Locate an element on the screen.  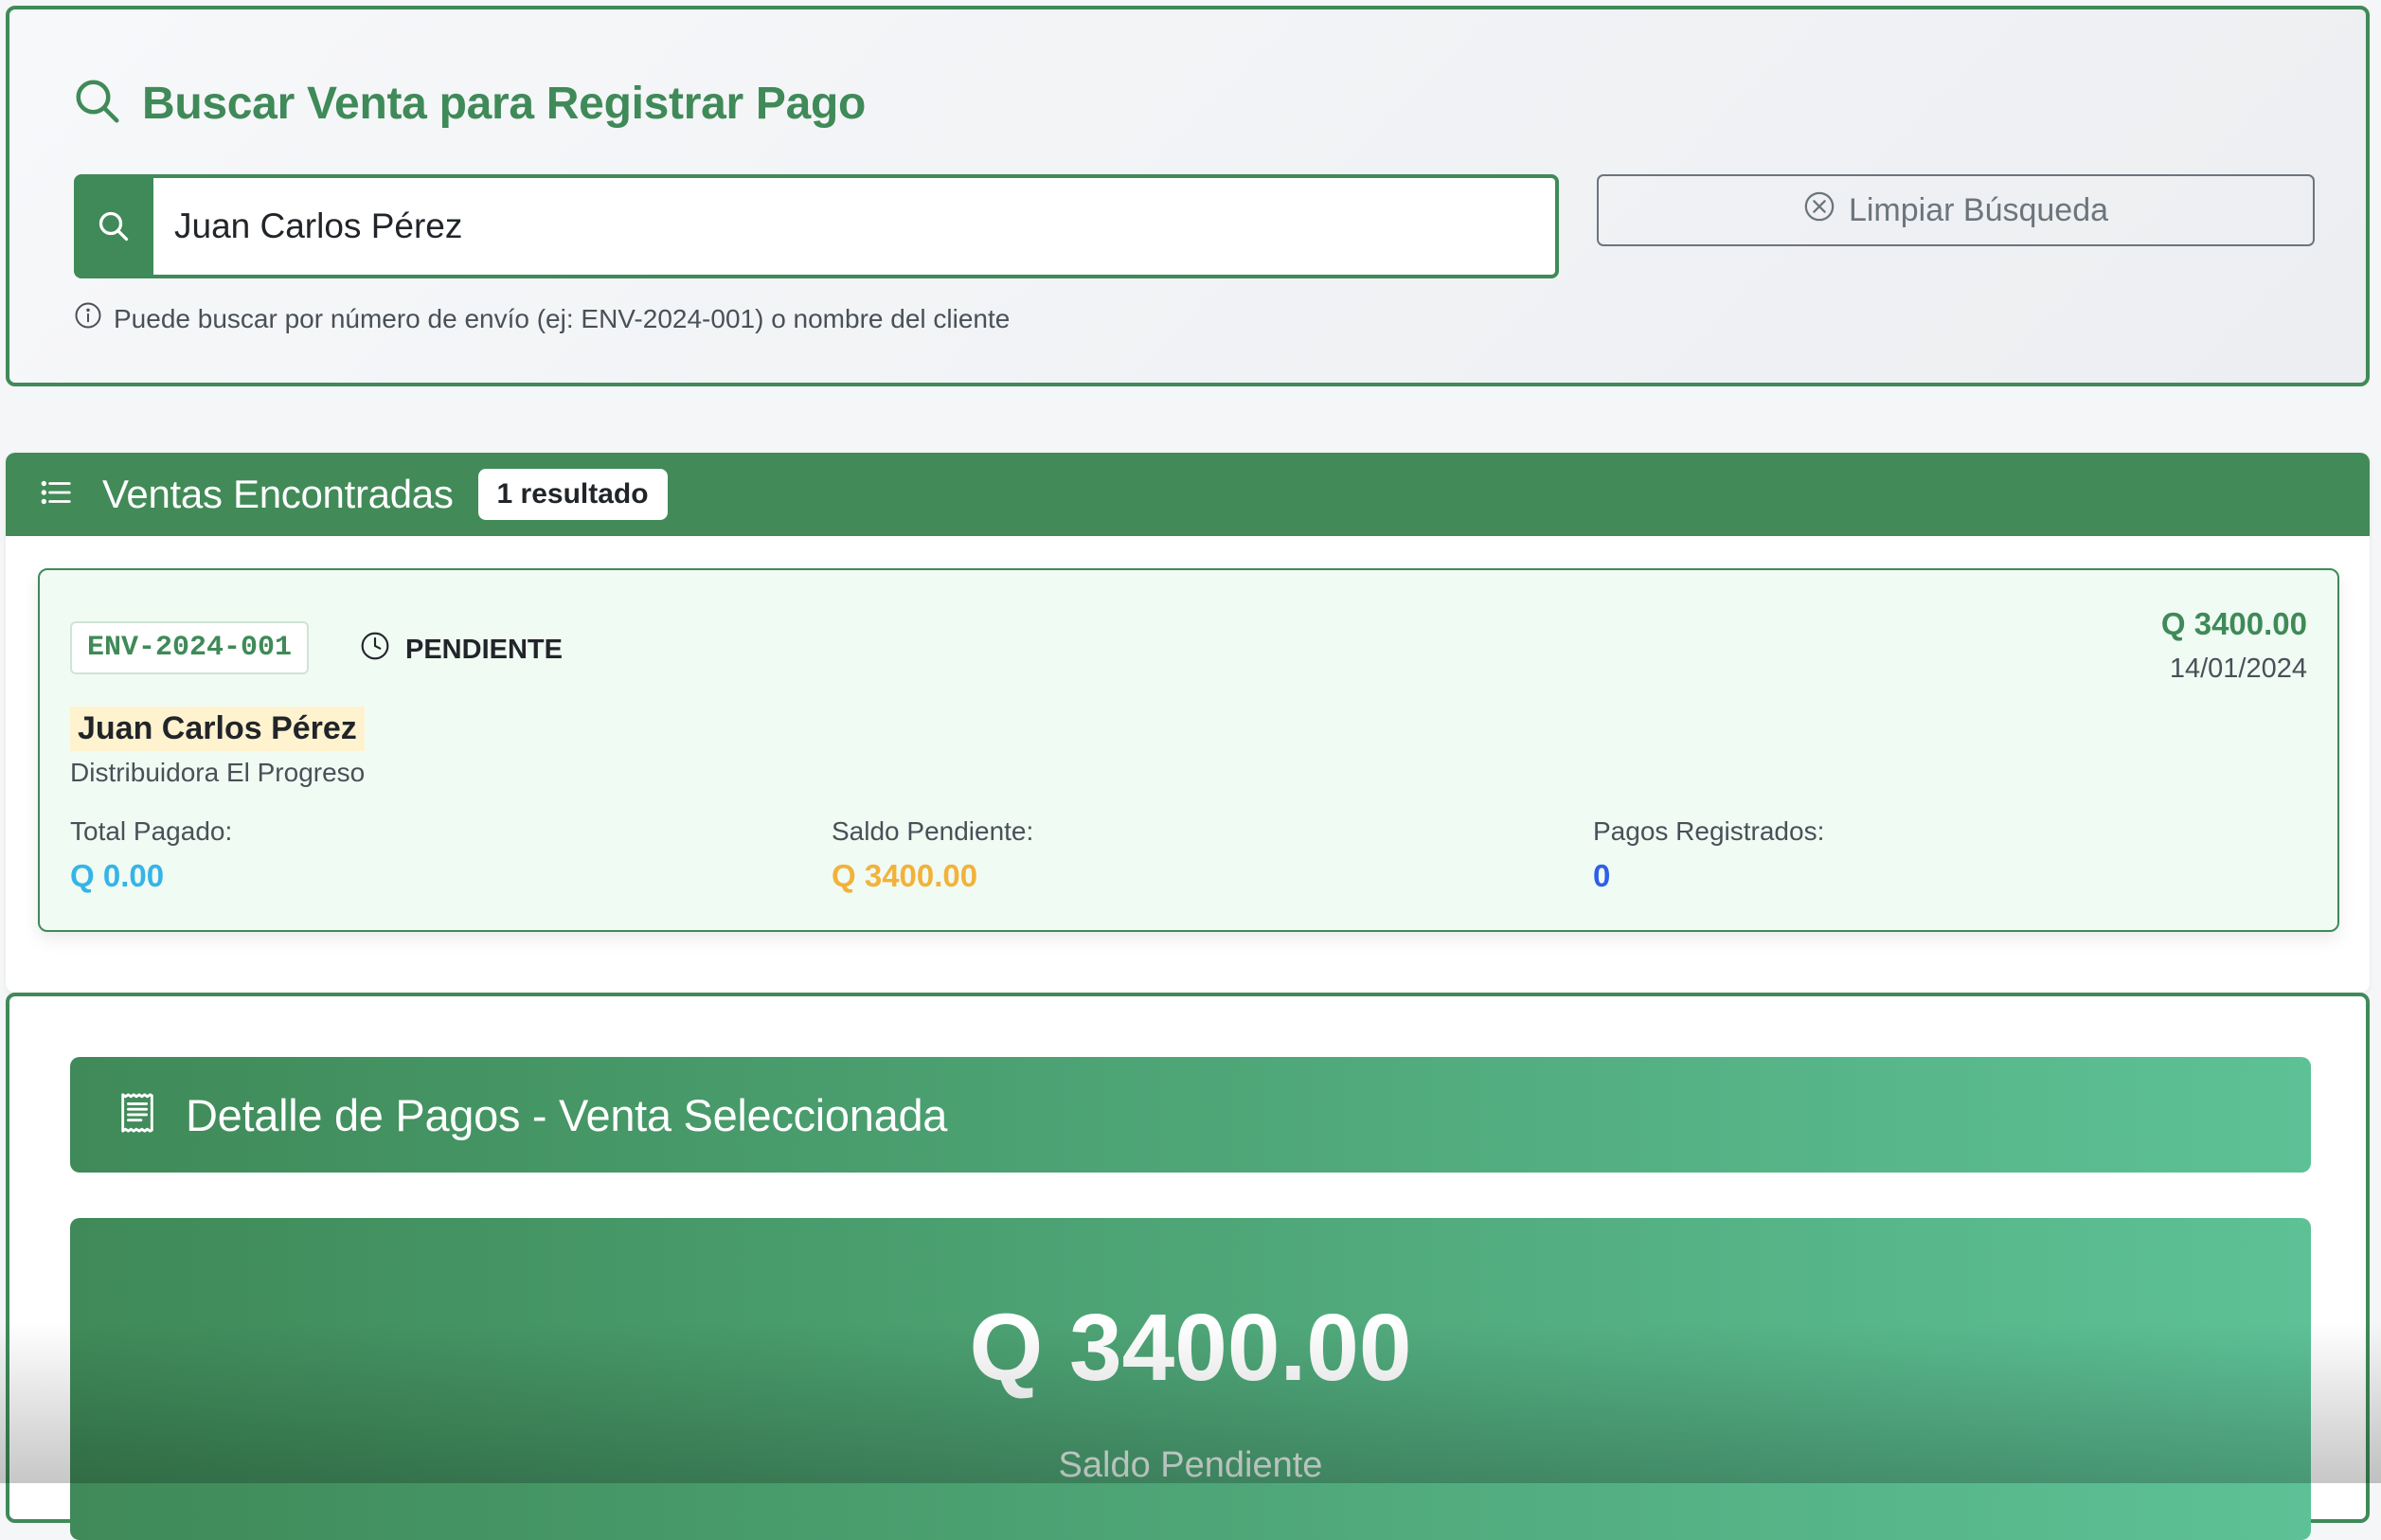
clear-search-button: Limpiar Búsqueda is located at coordinates (1956, 210).